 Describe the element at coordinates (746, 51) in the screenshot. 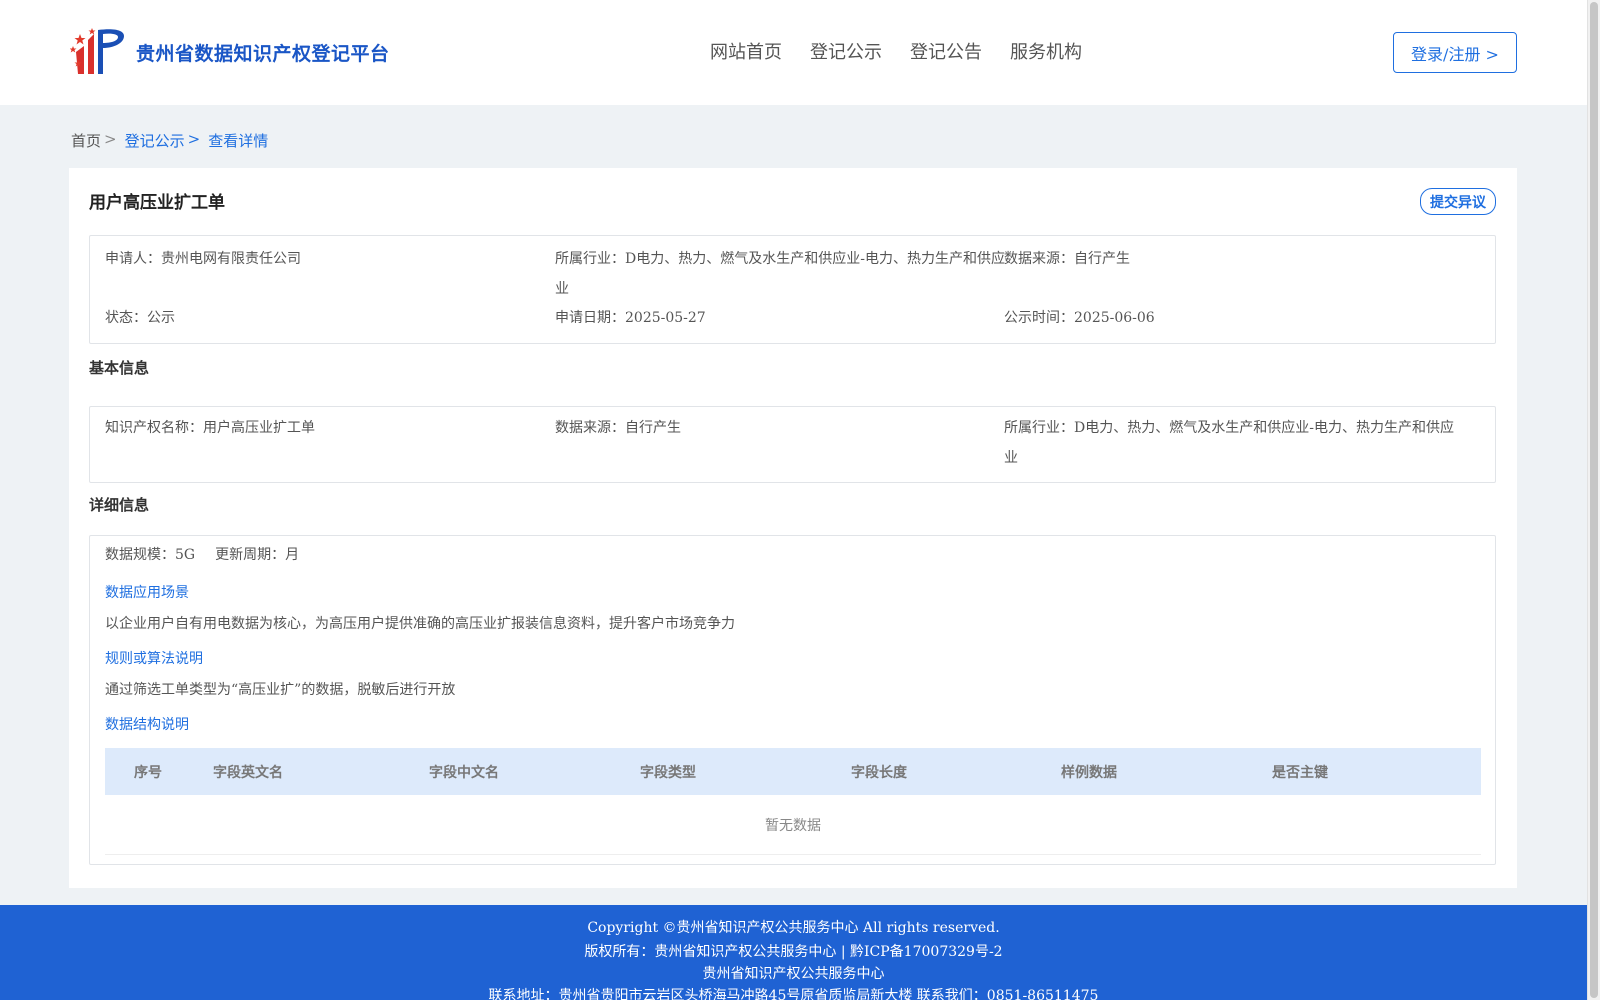

I see `nav-home: 网站首页` at that location.